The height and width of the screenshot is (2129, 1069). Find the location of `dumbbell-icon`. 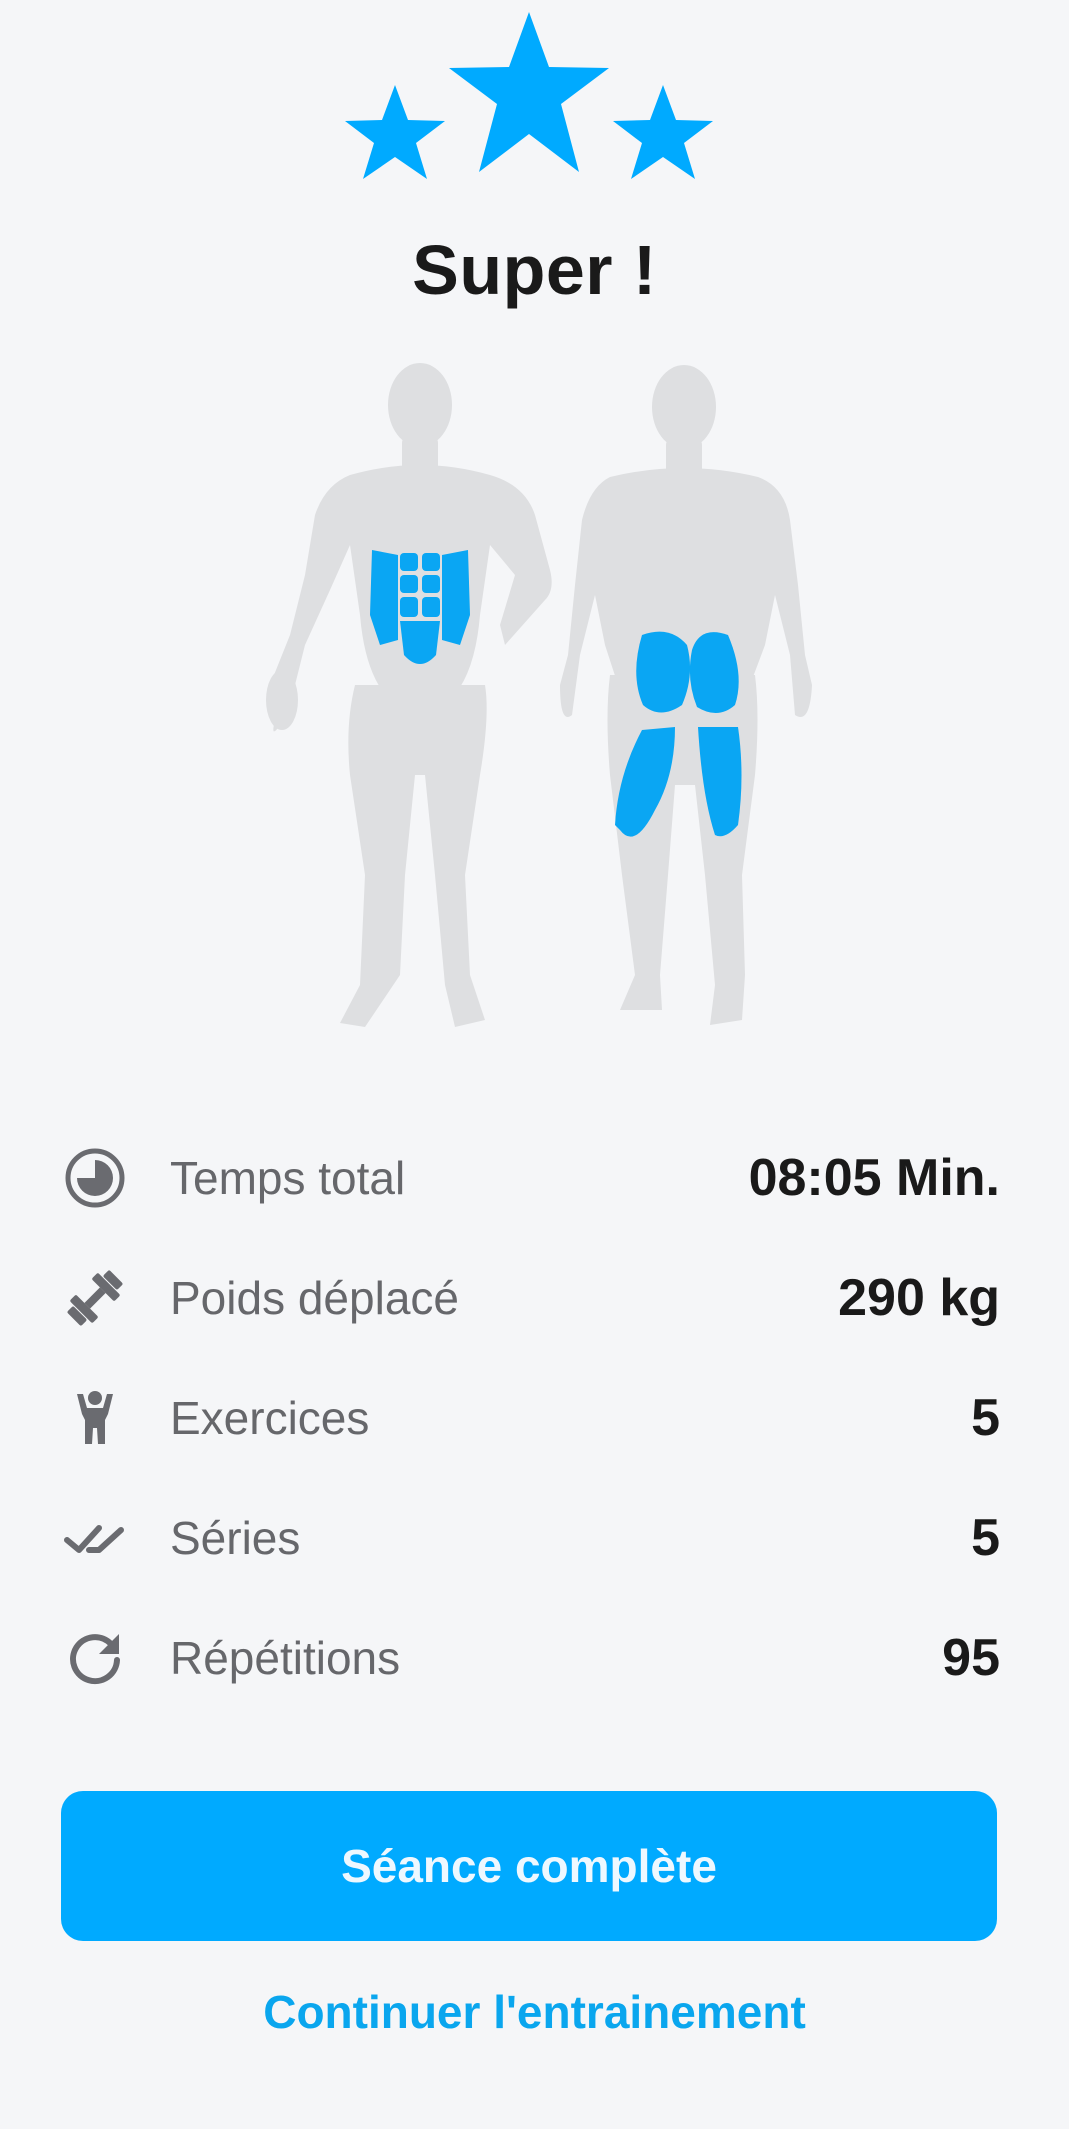

dumbbell-icon is located at coordinates (95, 1298).